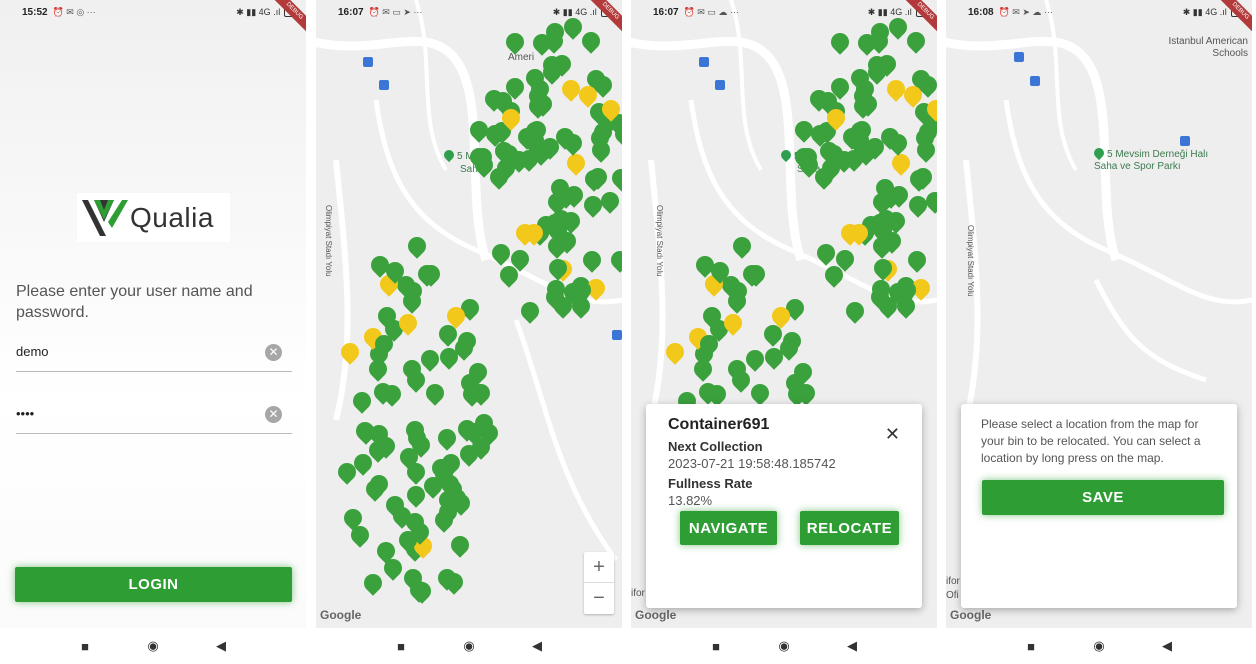  I want to click on next-collection-value: 2023-07-21 19:58:48.185742, so click(752, 463).